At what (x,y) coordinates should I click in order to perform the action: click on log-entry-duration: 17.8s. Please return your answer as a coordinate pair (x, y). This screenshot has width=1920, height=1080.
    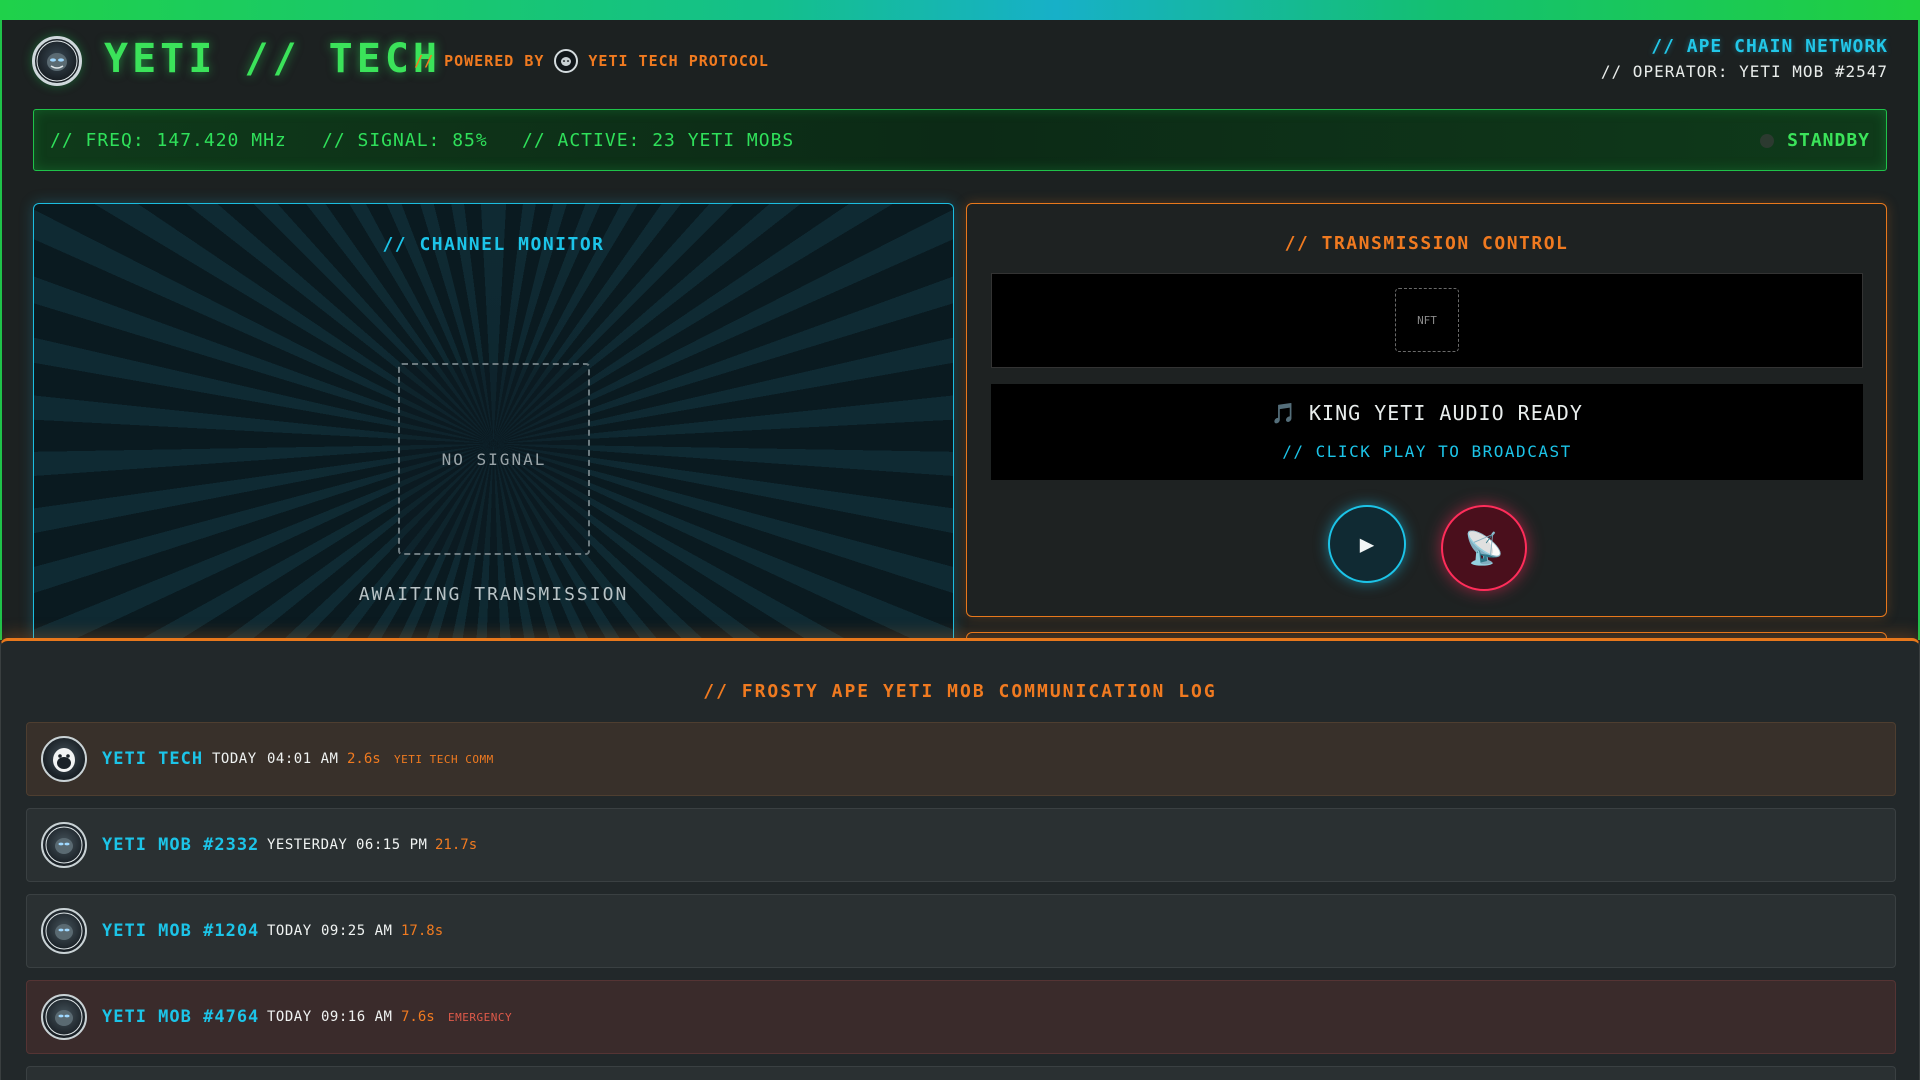
    Looking at the image, I should click on (422, 931).